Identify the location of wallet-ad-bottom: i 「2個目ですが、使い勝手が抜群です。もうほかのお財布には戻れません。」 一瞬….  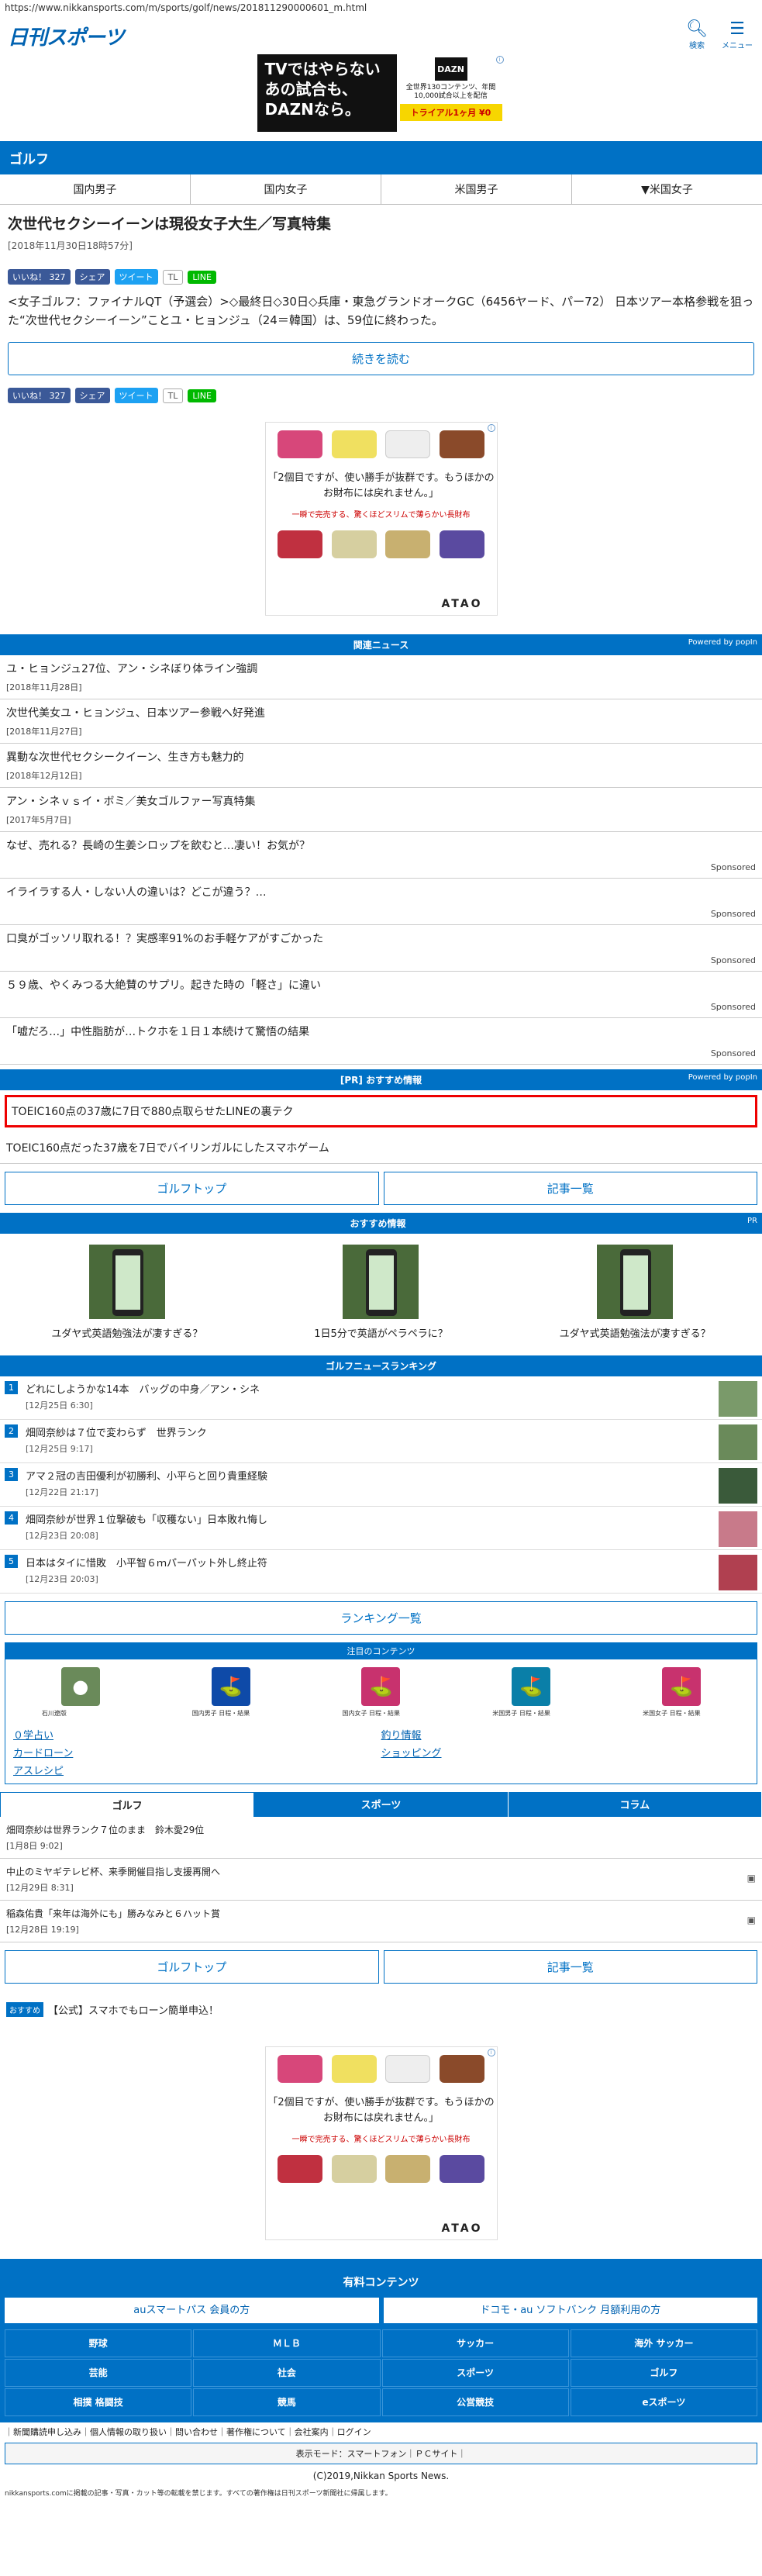
(381, 2143).